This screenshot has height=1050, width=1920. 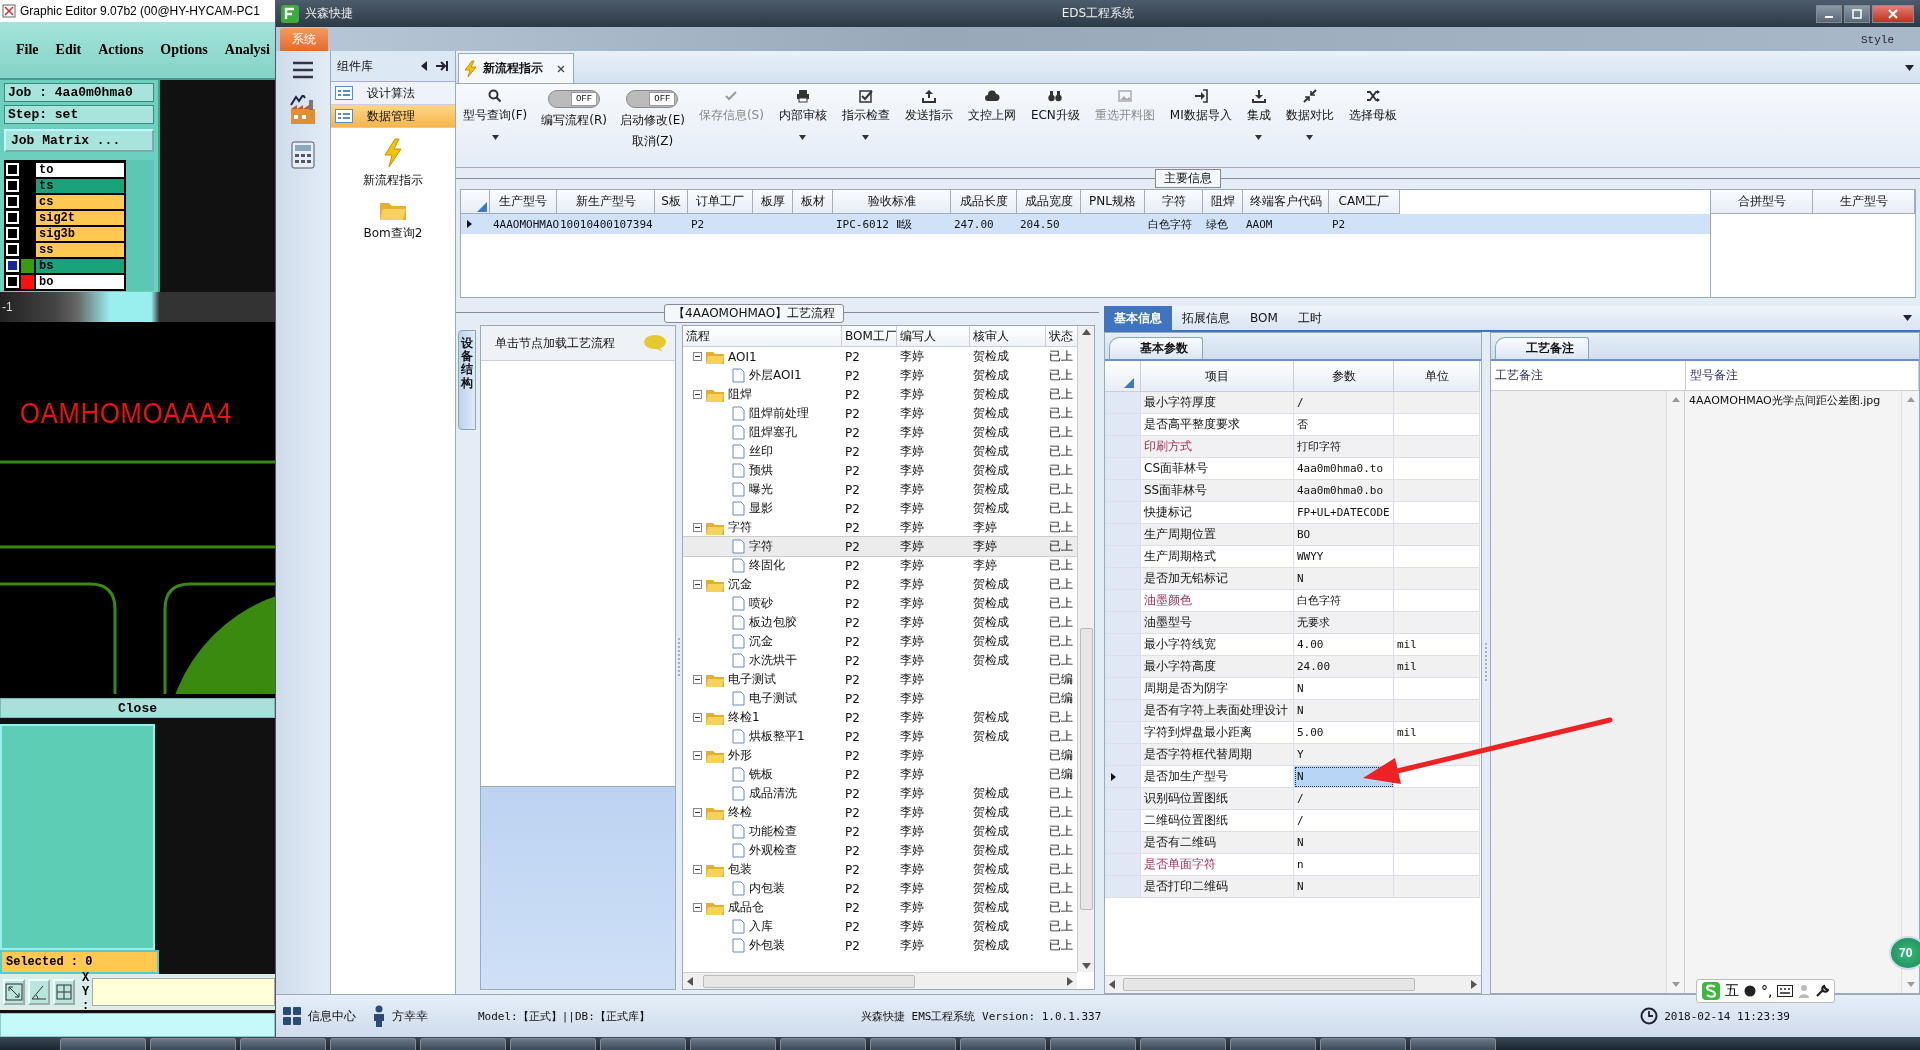 What do you see at coordinates (1732, 991) in the screenshot?
I see `input-mode-button: 五` at bounding box center [1732, 991].